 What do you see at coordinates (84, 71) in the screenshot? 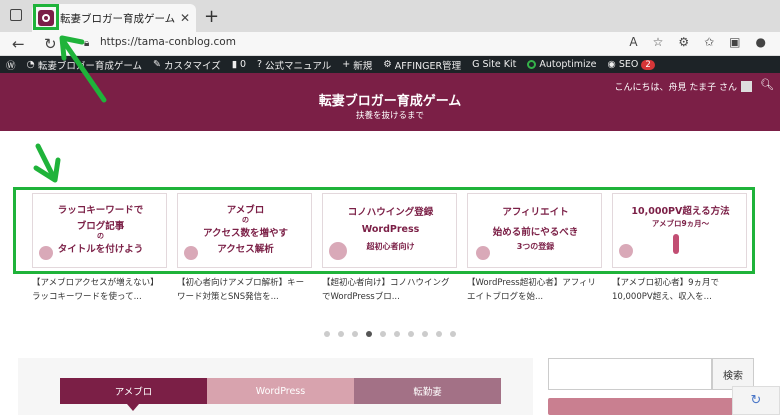
I see `arrow-to-favicon-icon` at bounding box center [84, 71].